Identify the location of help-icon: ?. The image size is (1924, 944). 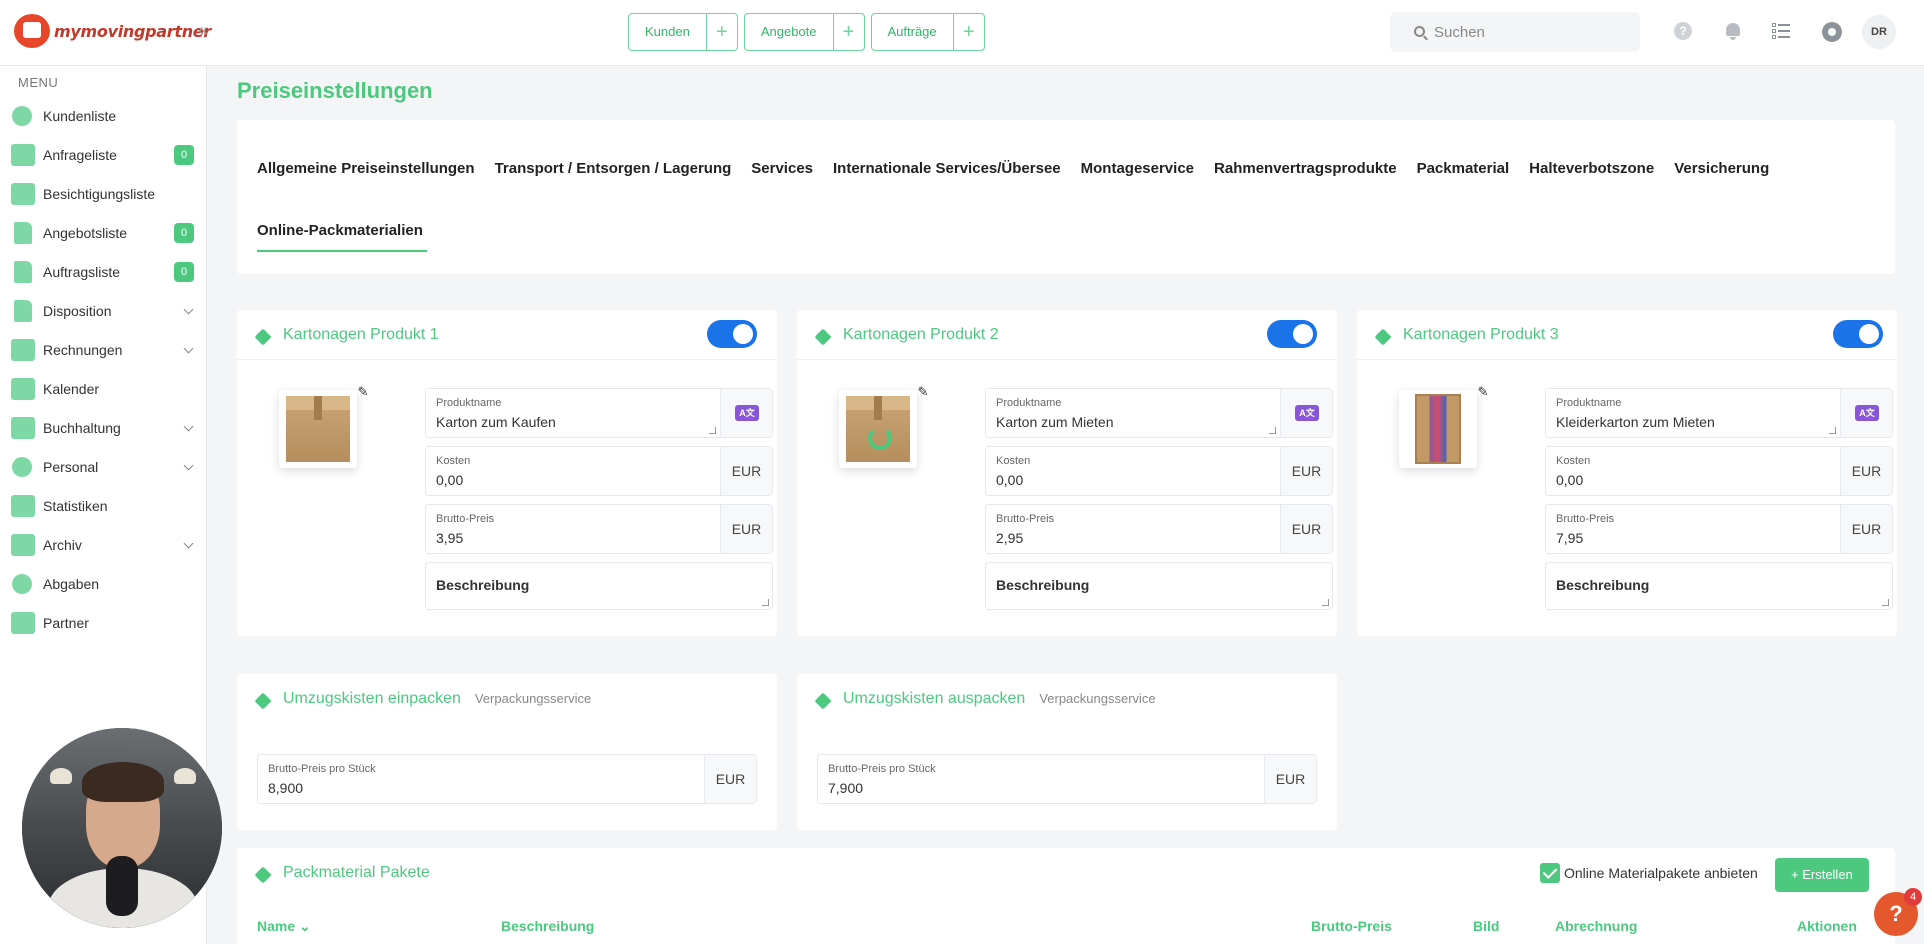
(1683, 31).